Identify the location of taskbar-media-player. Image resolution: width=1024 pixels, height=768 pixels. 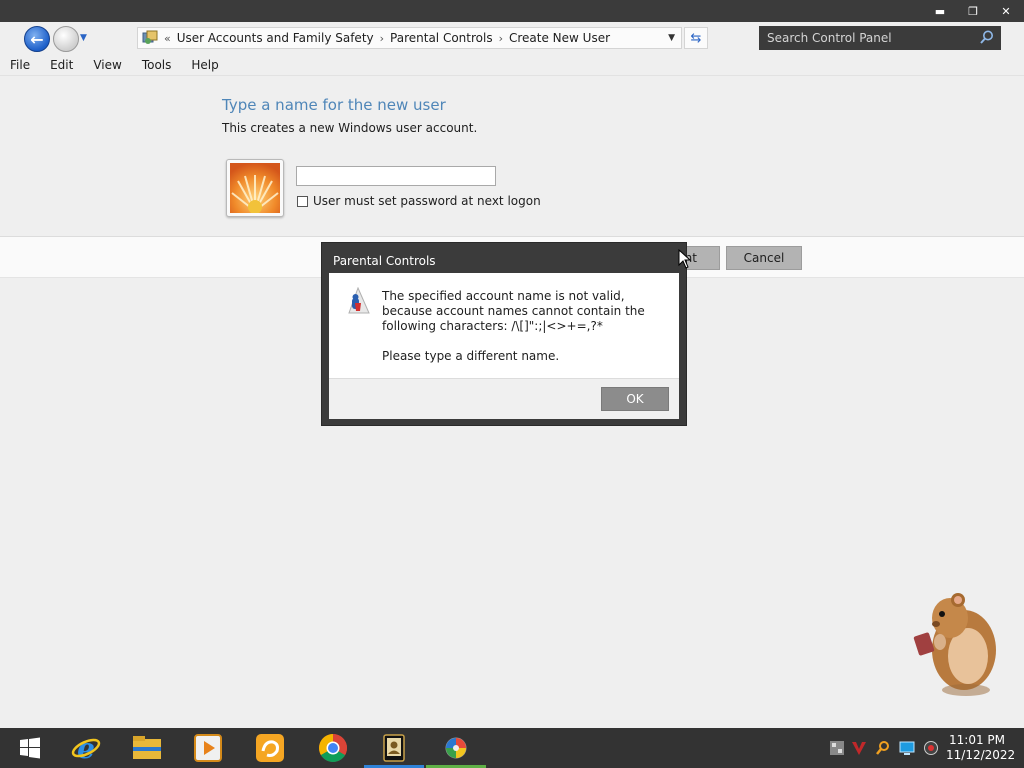
(208, 748).